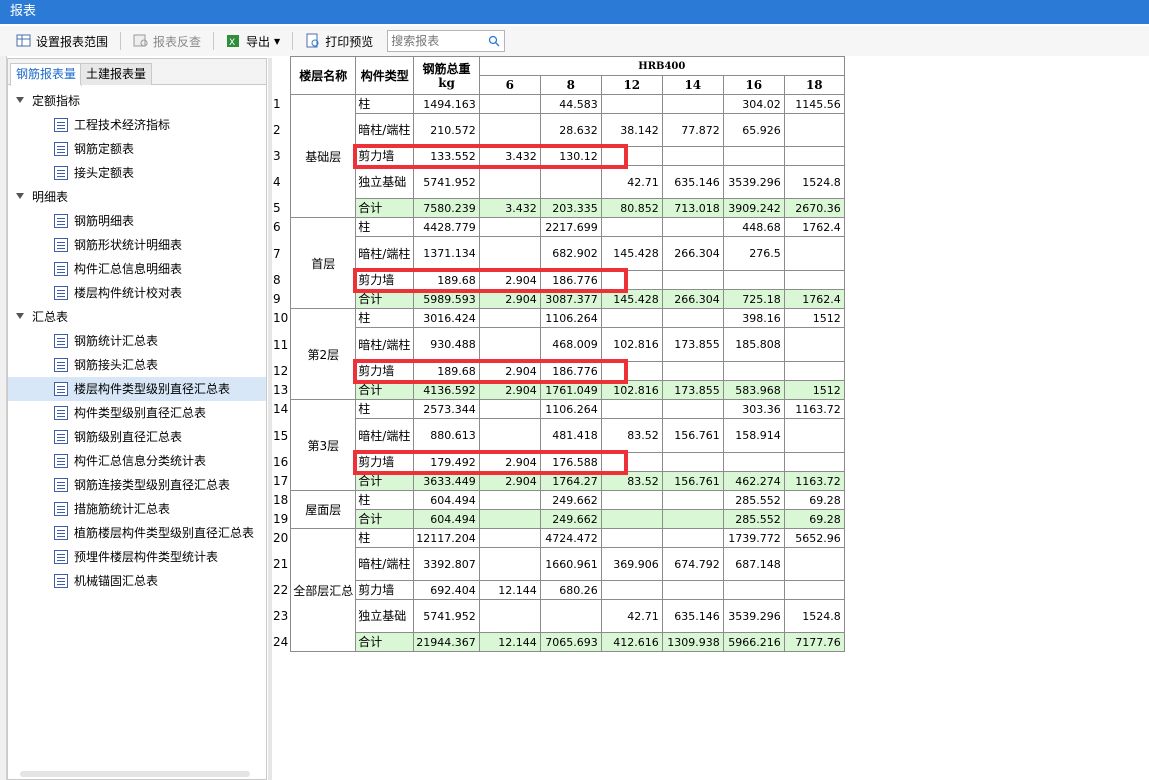  What do you see at coordinates (137, 149) in the screenshot?
I see `tree-item: 钢筋定额表` at bounding box center [137, 149].